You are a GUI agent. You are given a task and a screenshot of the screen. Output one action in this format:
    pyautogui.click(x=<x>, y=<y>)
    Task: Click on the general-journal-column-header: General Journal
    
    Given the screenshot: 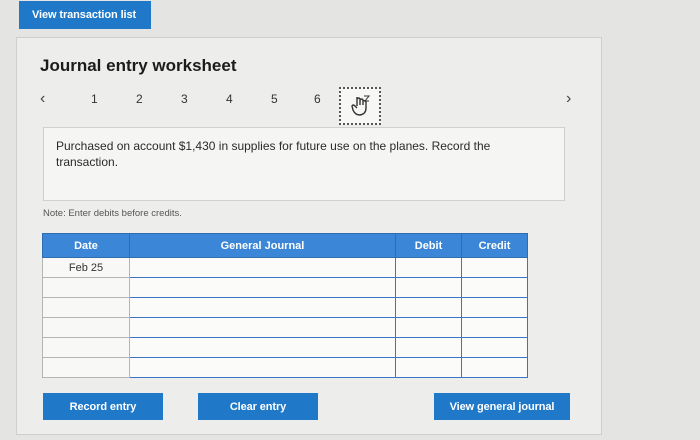 What is the action you would take?
    pyautogui.click(x=262, y=245)
    